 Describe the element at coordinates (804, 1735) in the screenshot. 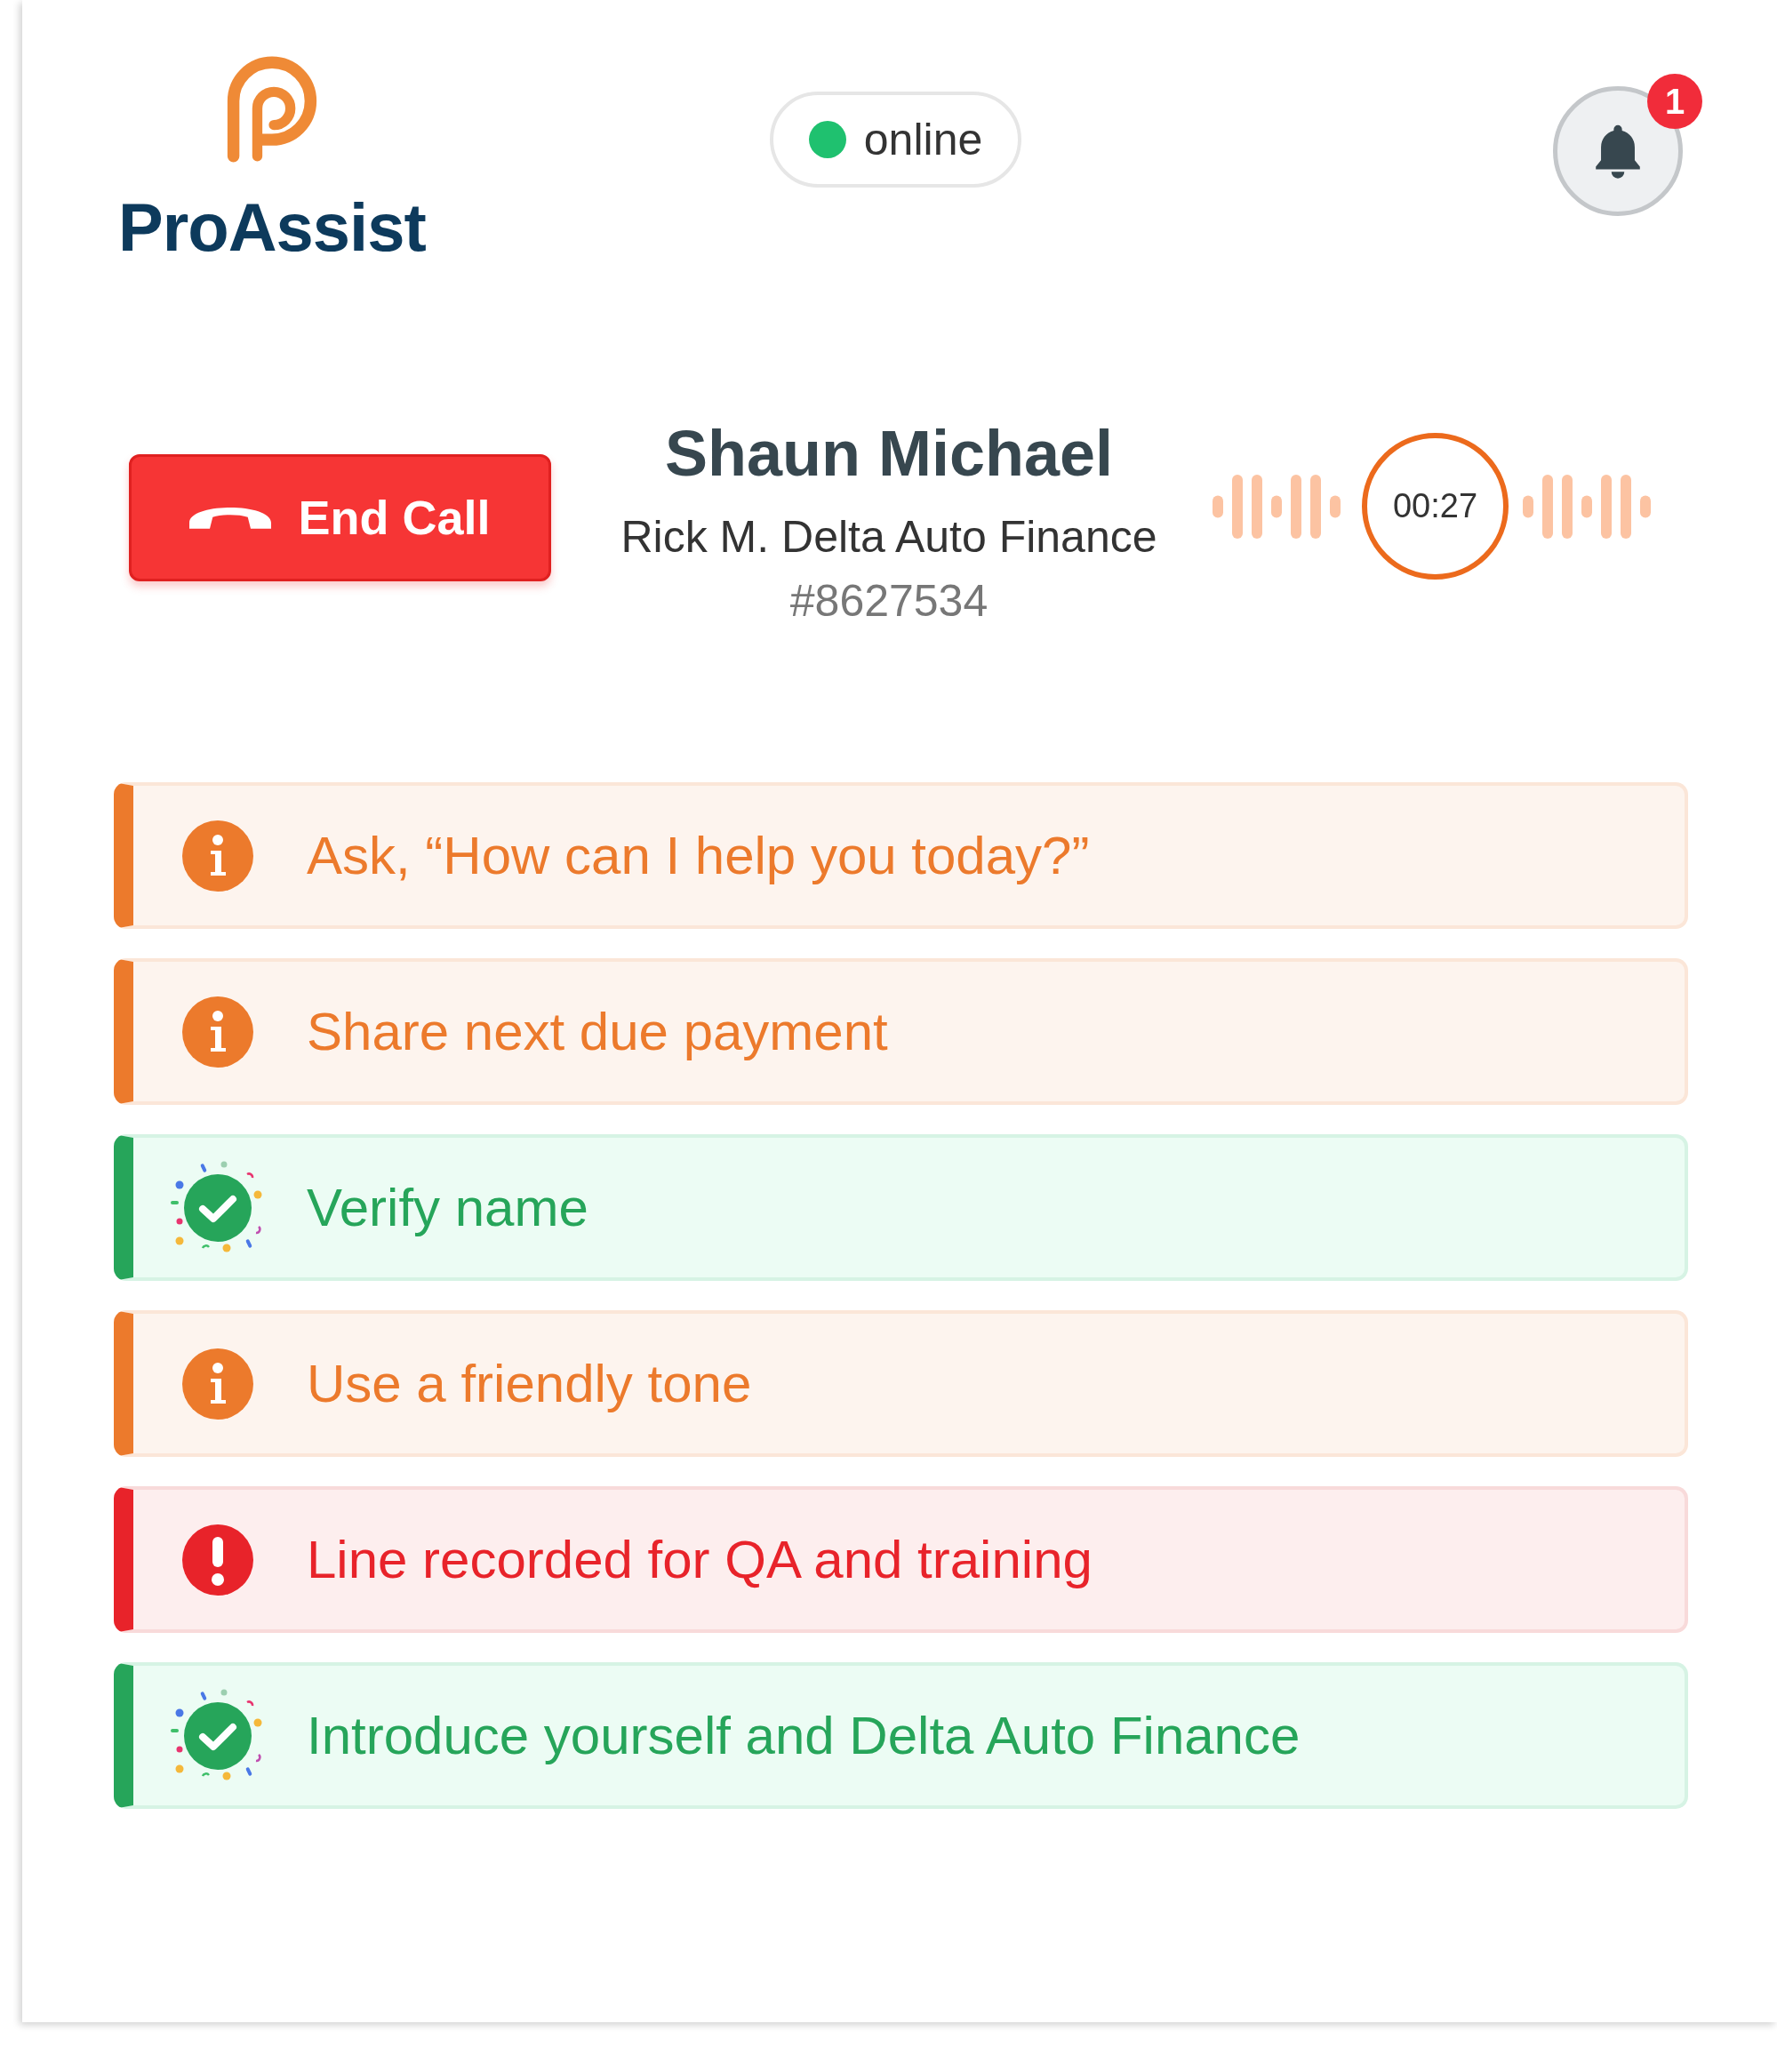

I see `checklist-text: Introduce yourself and Delta Auto Finance` at that location.